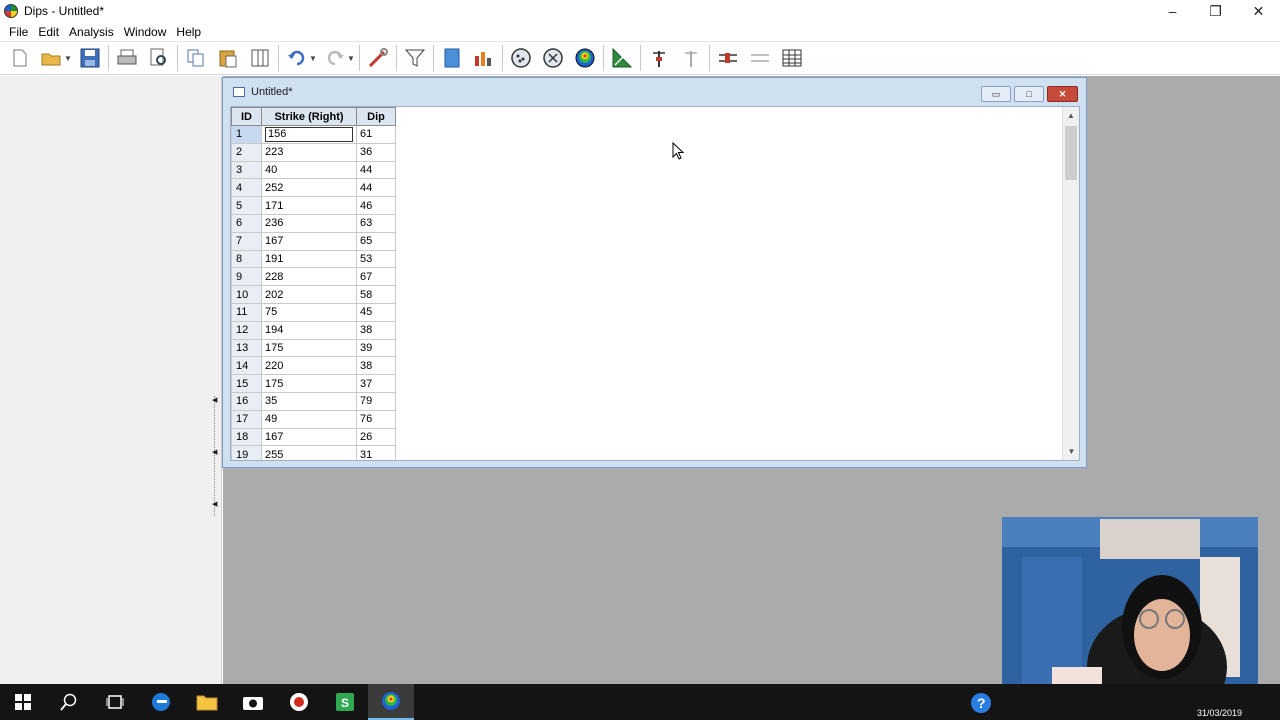 The height and width of the screenshot is (720, 1280). What do you see at coordinates (452, 58) in the screenshot?
I see `book-icon` at bounding box center [452, 58].